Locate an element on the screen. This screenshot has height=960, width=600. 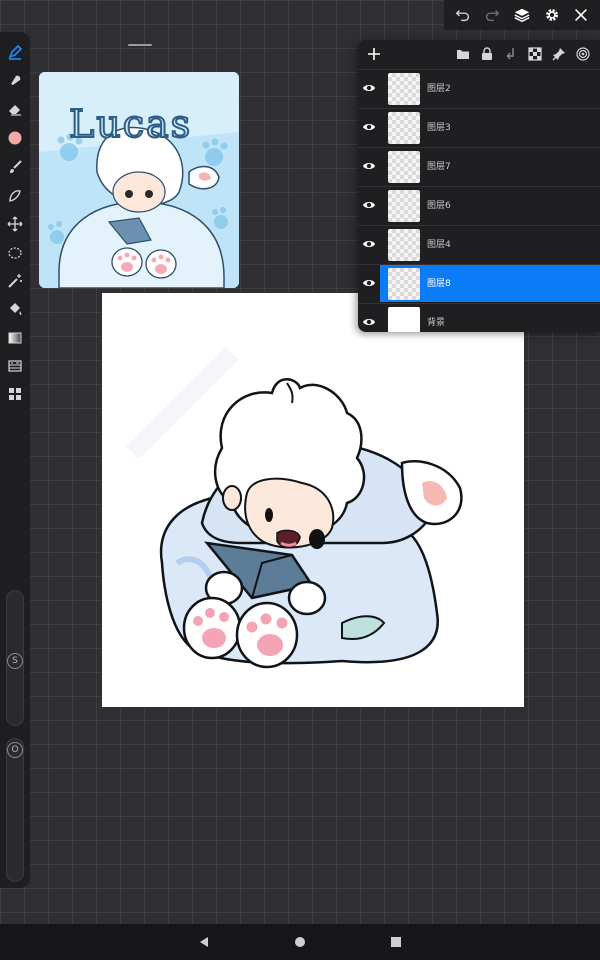
lock-layer-button is located at coordinates (487, 54).